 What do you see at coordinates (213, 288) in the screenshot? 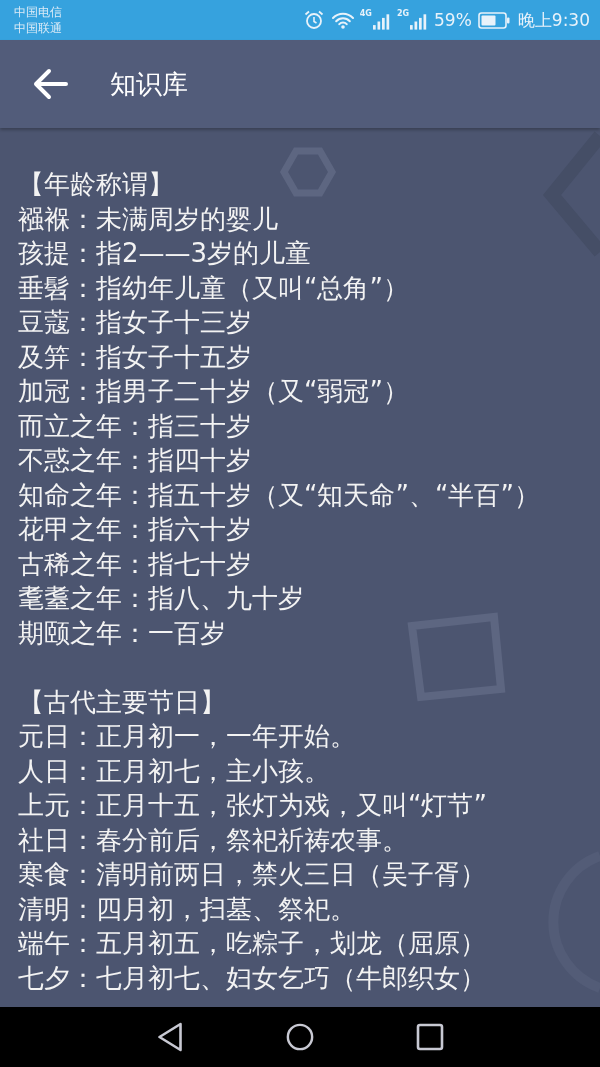
I see `knowledge-line: 垂髫：指幼年儿童（又叫“总角”）` at bounding box center [213, 288].